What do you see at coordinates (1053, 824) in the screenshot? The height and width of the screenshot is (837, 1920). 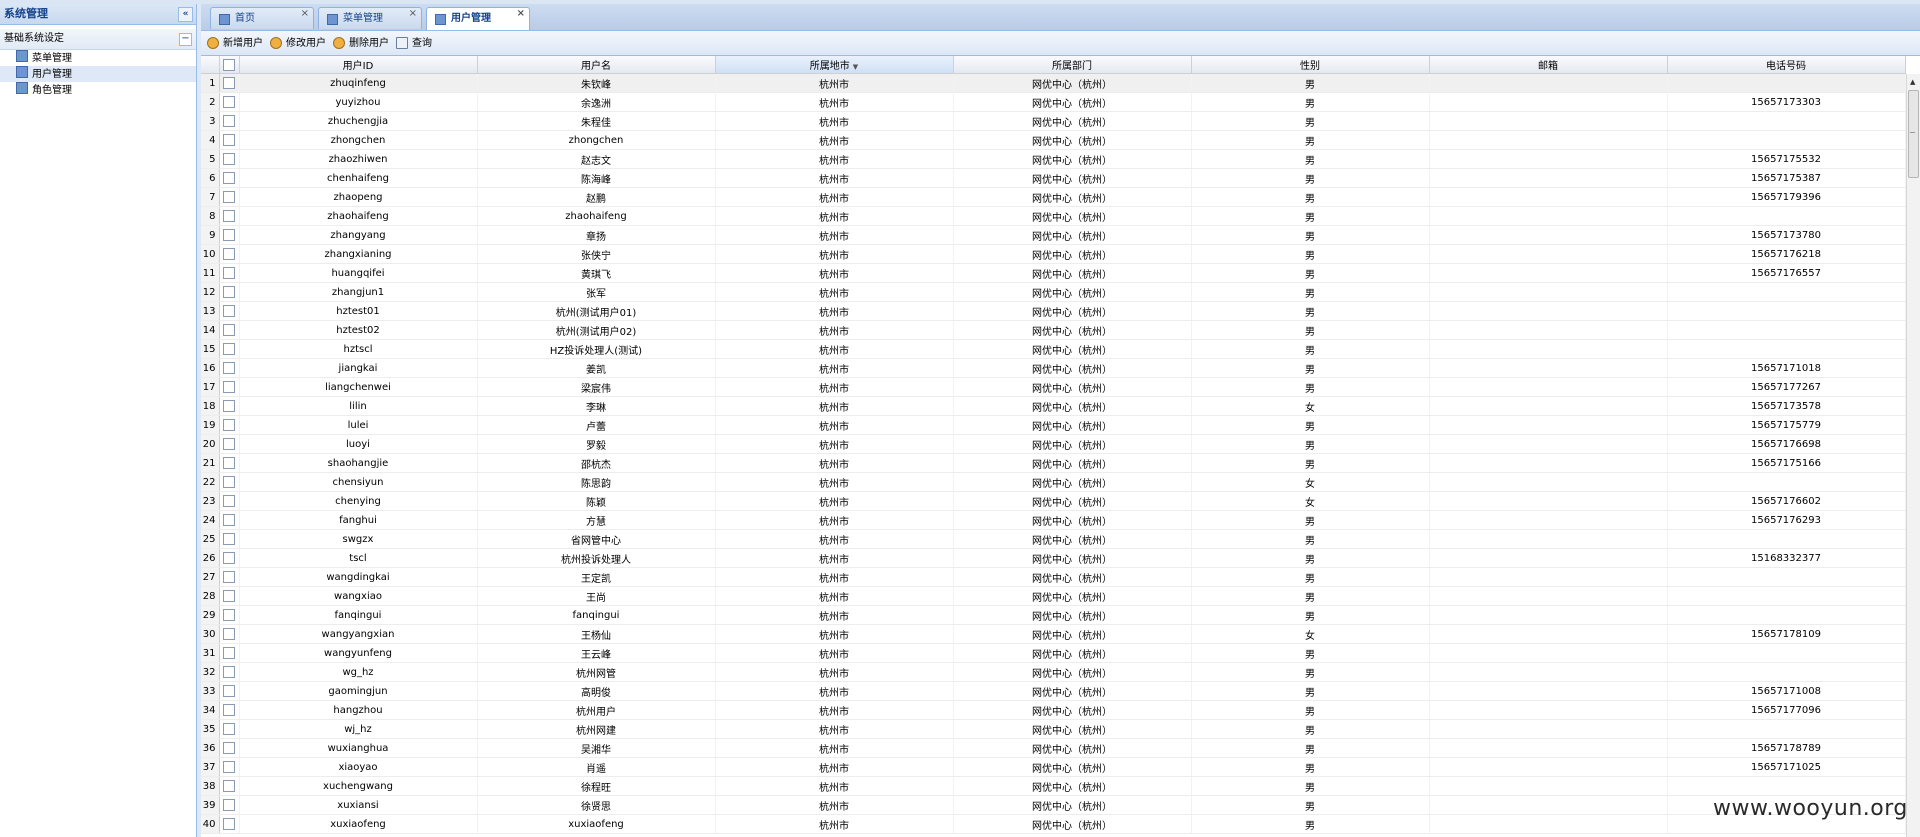 I see `table-row: 40 xuxiaofeng xuxiaofeng 杭州市 网优中心（杭州）男` at bounding box center [1053, 824].